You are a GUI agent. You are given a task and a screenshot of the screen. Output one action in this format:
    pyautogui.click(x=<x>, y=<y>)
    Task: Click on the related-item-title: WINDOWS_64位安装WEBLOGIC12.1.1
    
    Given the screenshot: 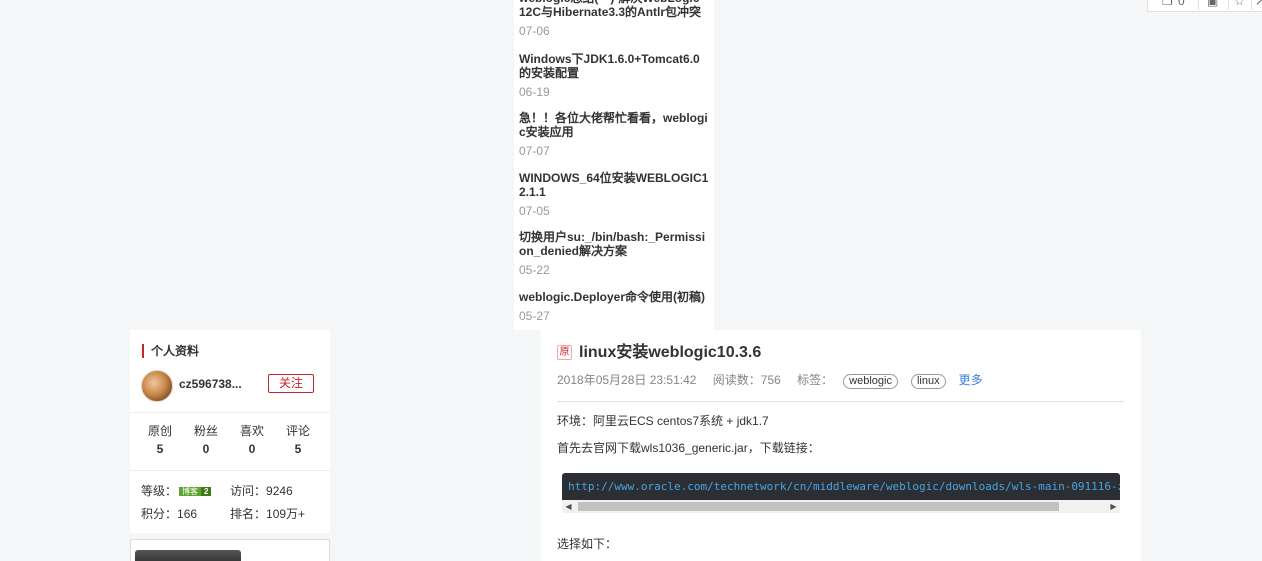 What is the action you would take?
    pyautogui.click(x=614, y=185)
    